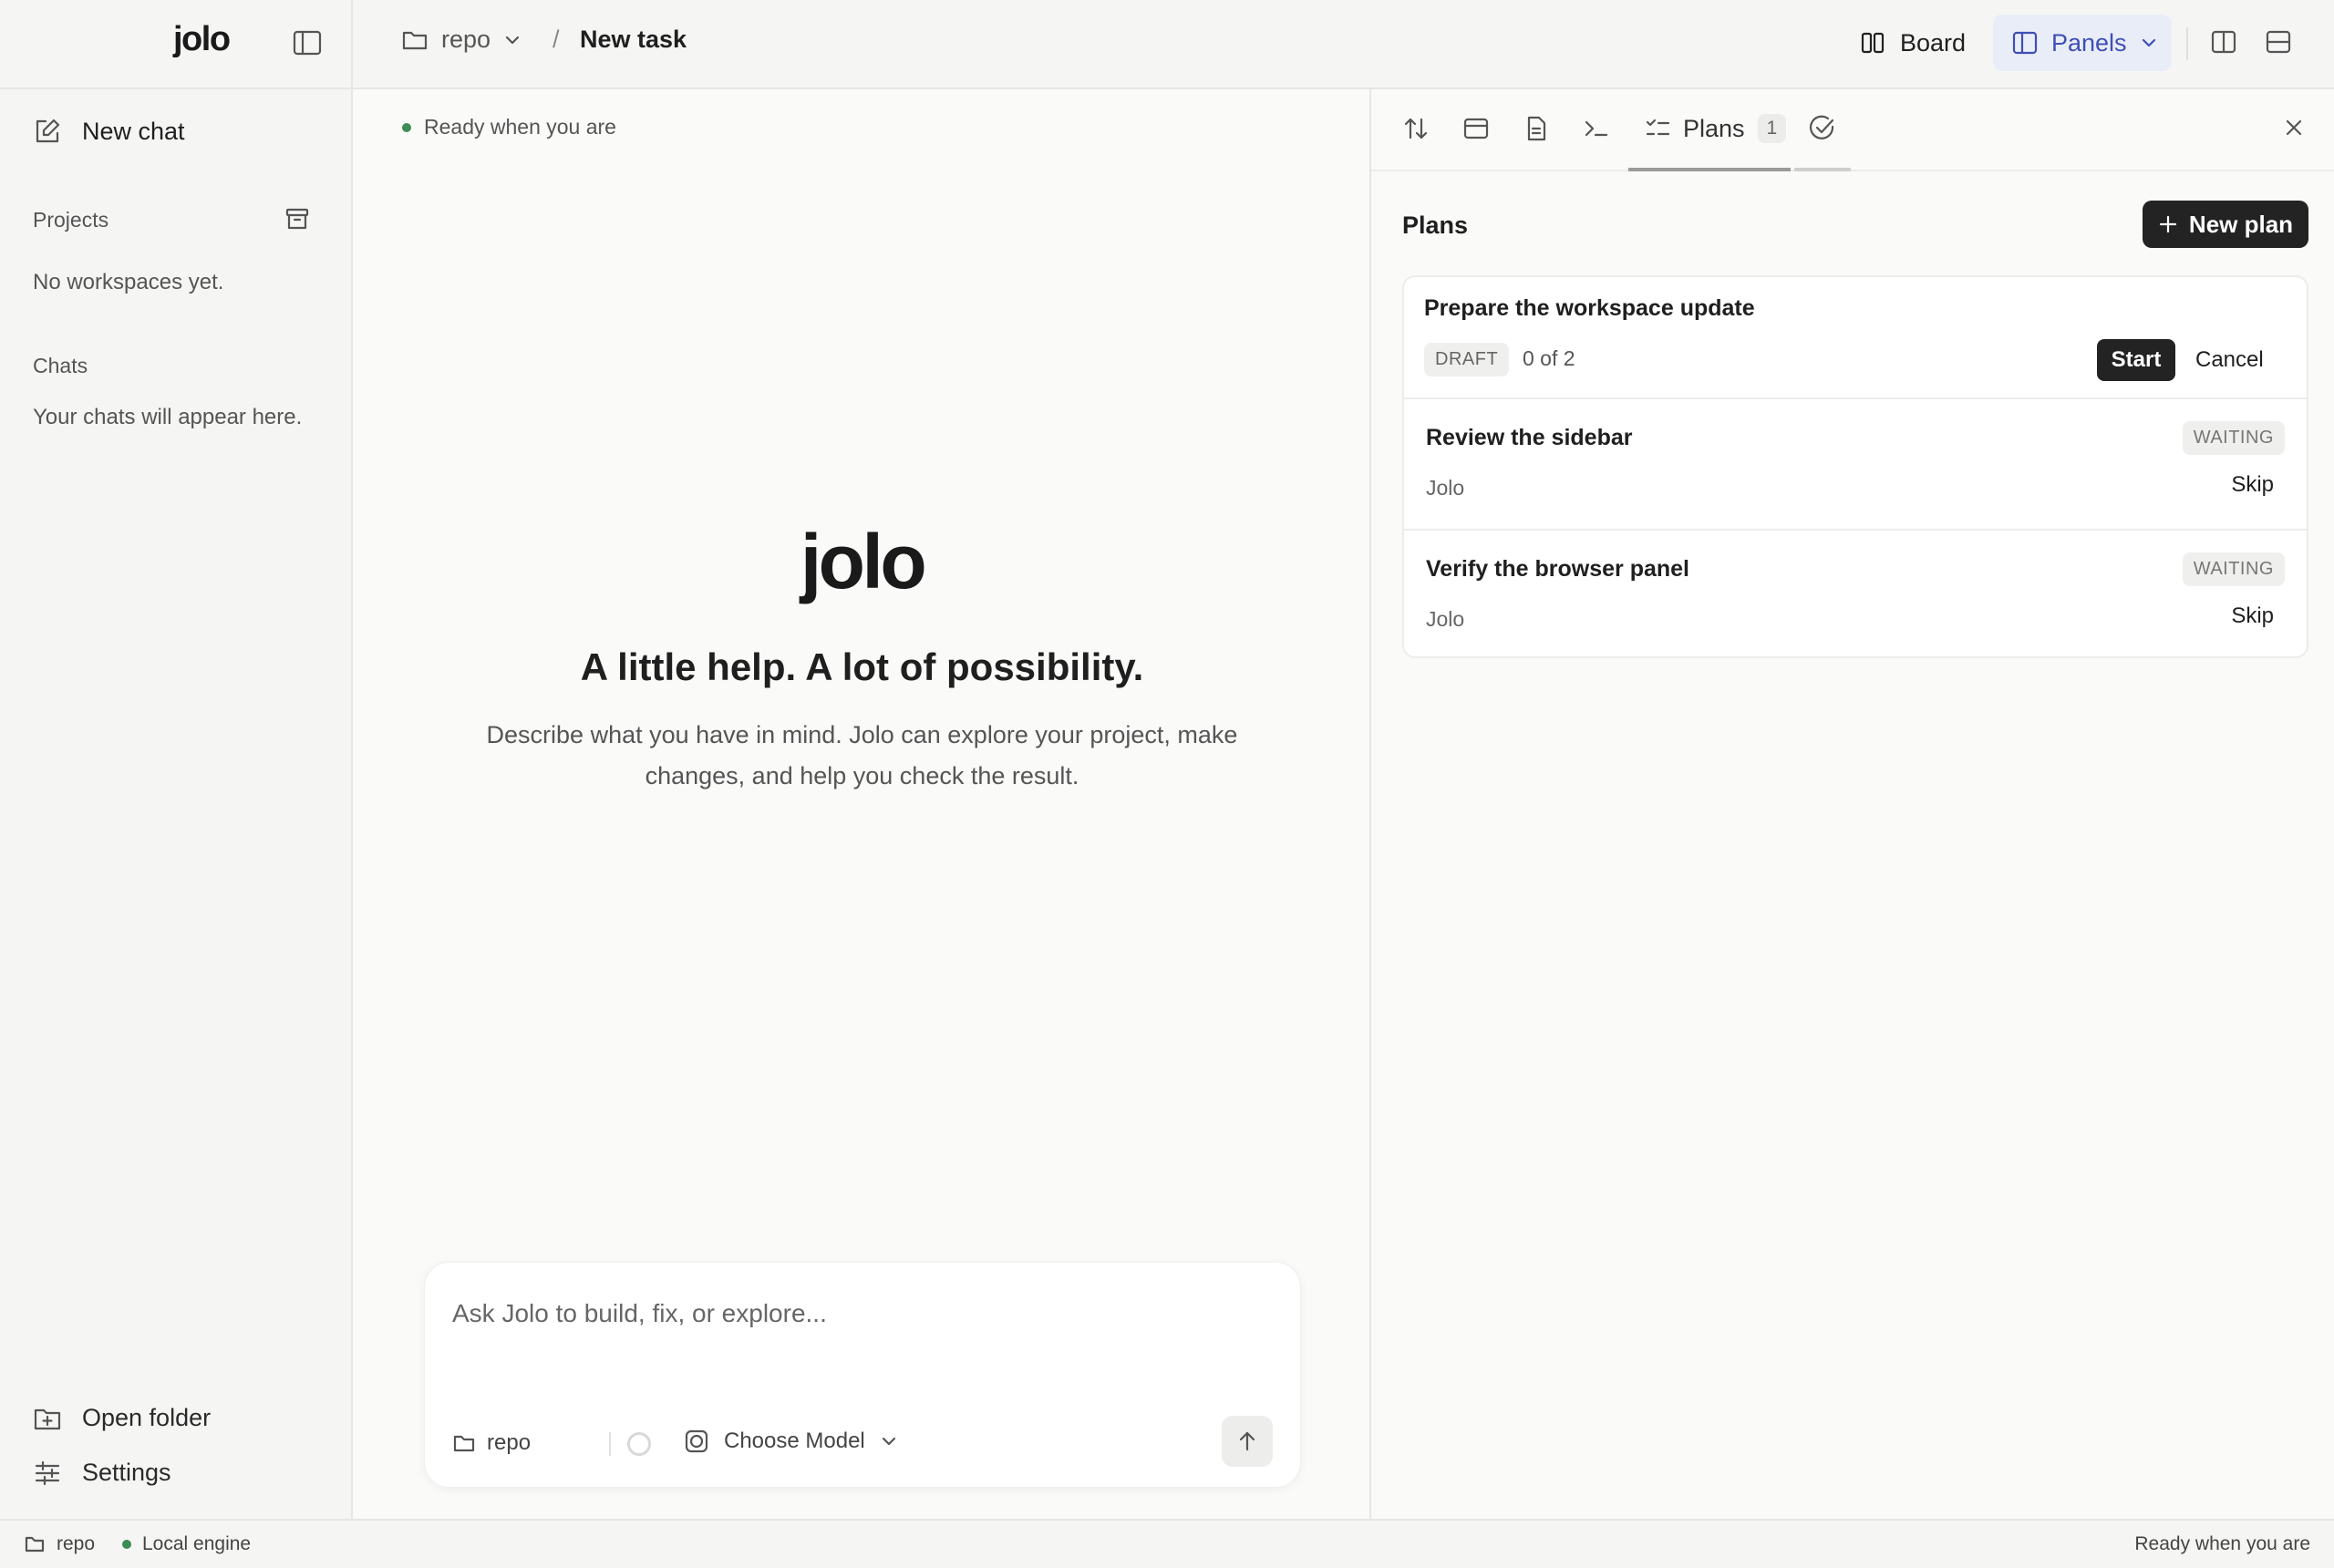 This screenshot has width=2334, height=1568. What do you see at coordinates (863, 1375) in the screenshot?
I see `composer: repo Choose Model` at bounding box center [863, 1375].